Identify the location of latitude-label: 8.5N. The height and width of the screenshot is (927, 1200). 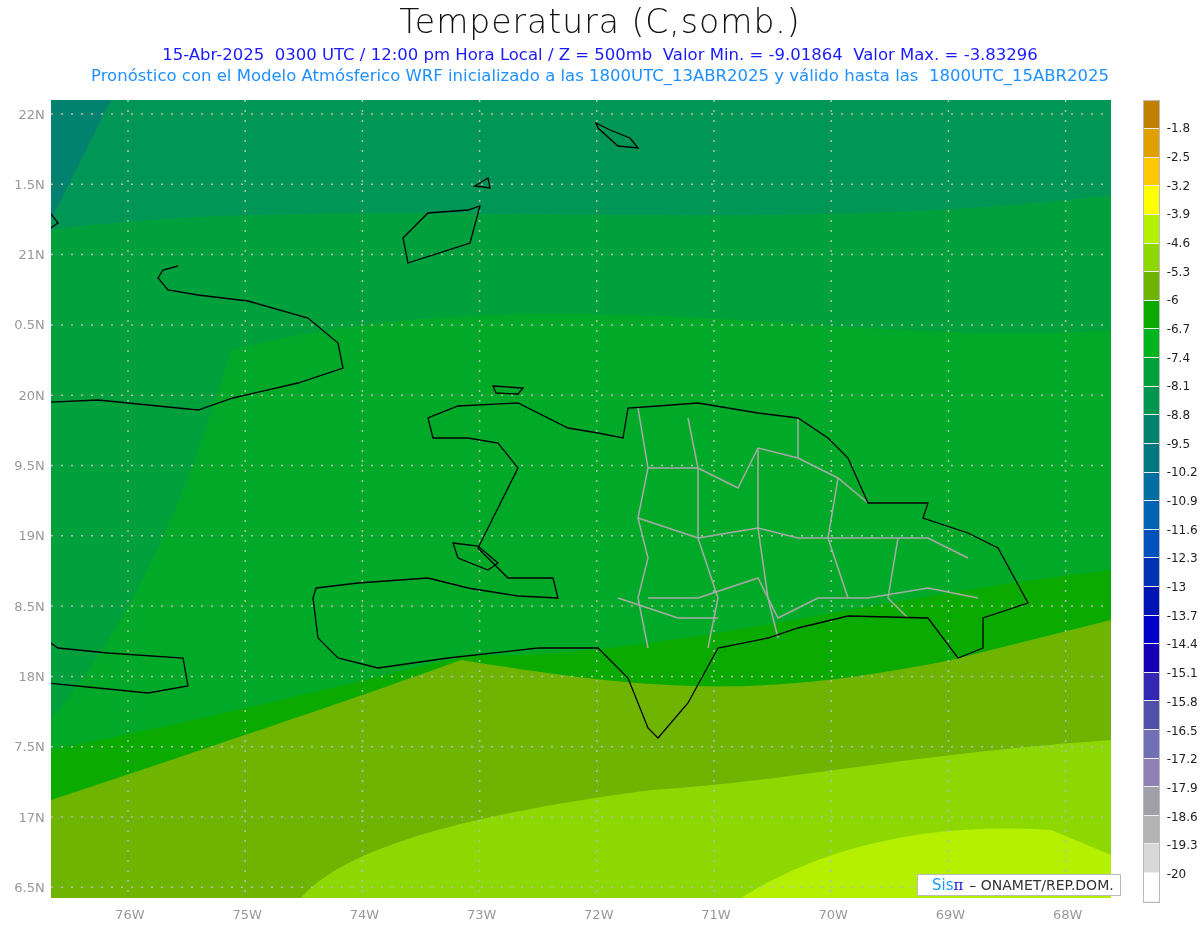
(29, 606).